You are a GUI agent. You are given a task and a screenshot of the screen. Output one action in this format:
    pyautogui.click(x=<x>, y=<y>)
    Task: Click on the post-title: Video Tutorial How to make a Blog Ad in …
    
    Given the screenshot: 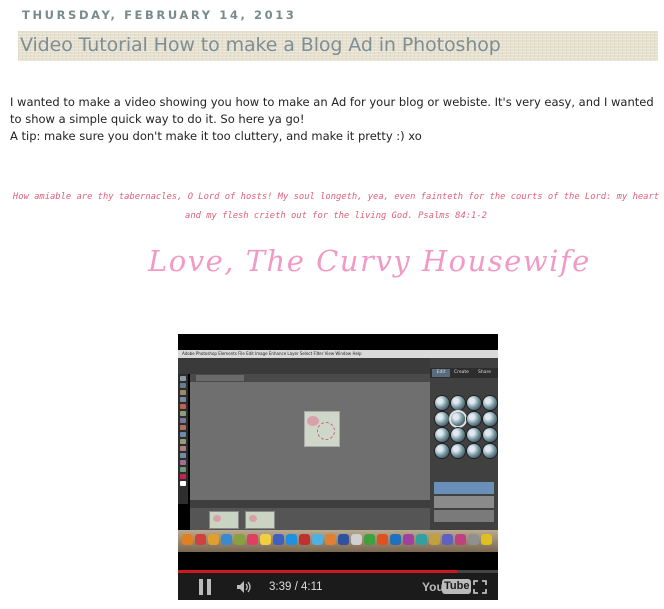 What is the action you would take?
    pyautogui.click(x=260, y=45)
    